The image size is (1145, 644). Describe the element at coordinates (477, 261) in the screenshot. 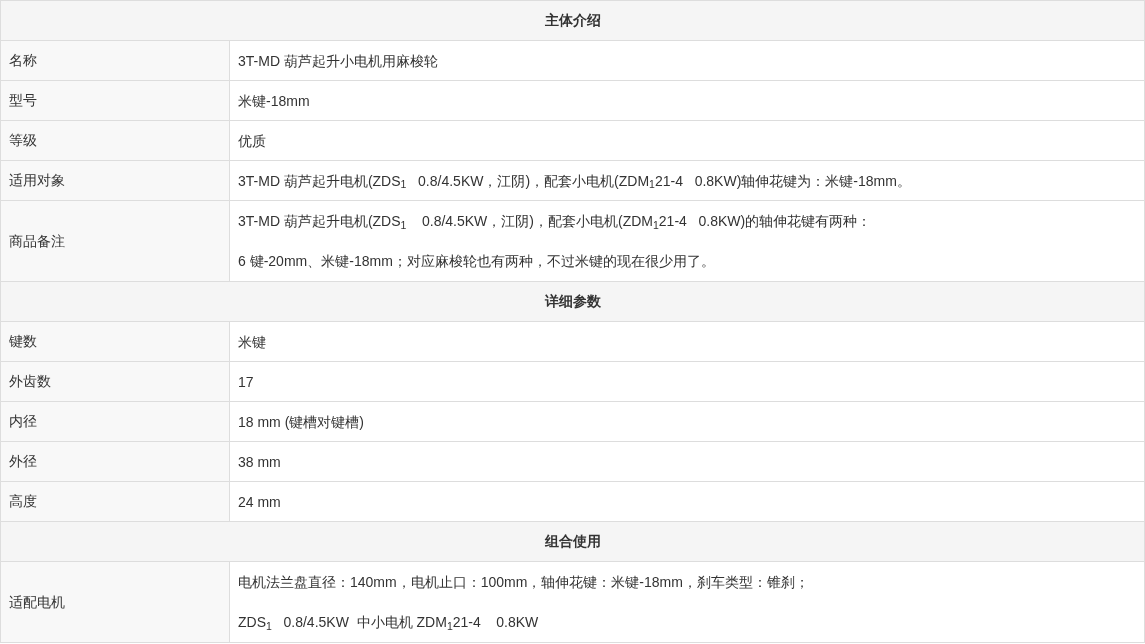

I see `value-text: 6 键-20mm、米键-18mm；对应麻梭轮也有两种，不过米键的现在很少用了。` at that location.